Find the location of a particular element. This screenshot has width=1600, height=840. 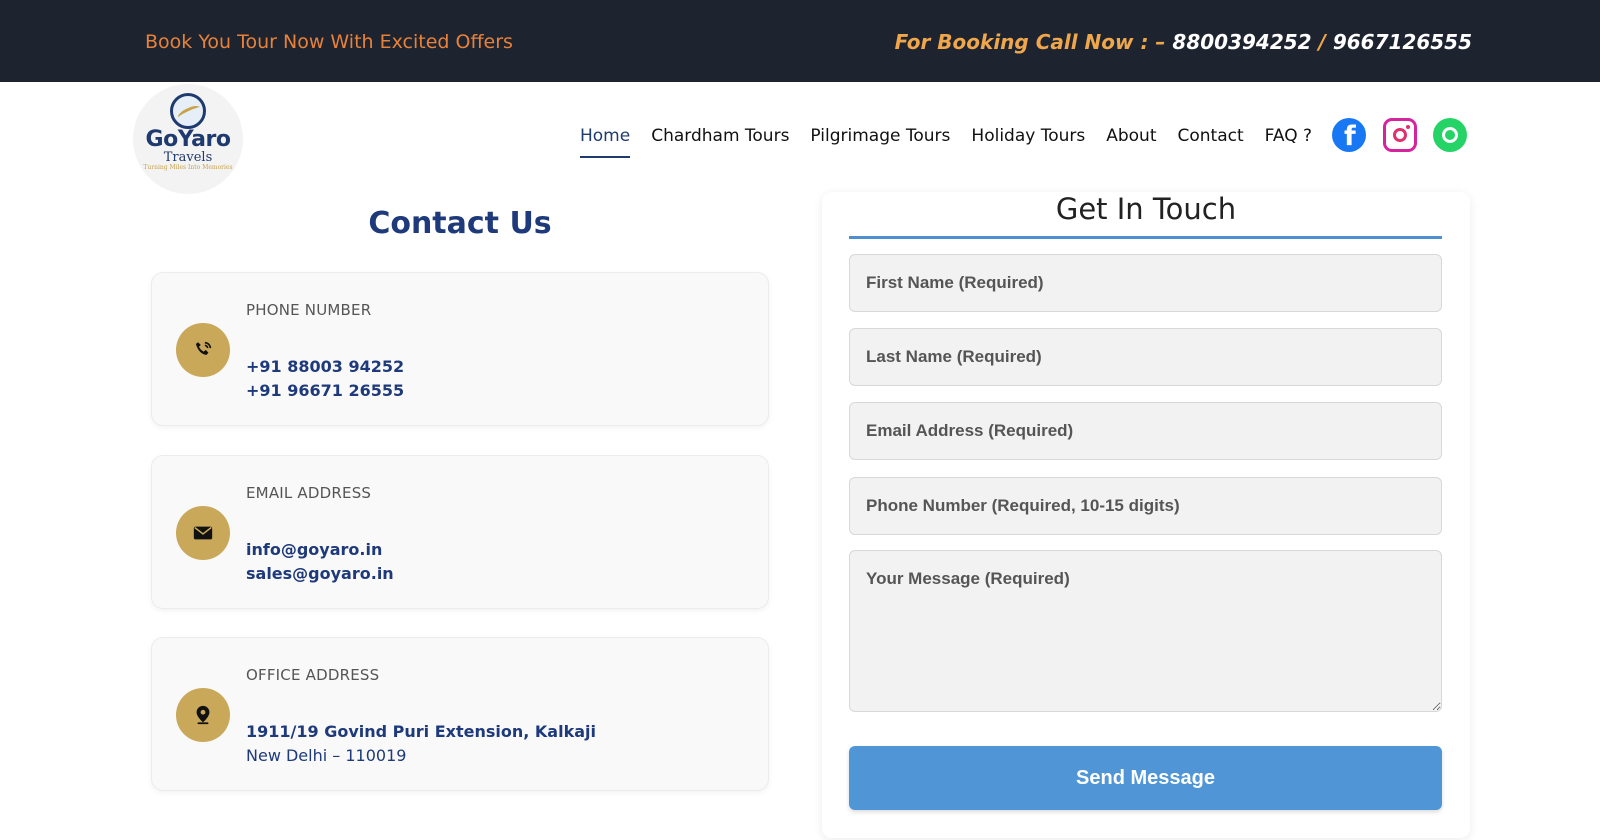

facebook-icon: f is located at coordinates (1349, 135).